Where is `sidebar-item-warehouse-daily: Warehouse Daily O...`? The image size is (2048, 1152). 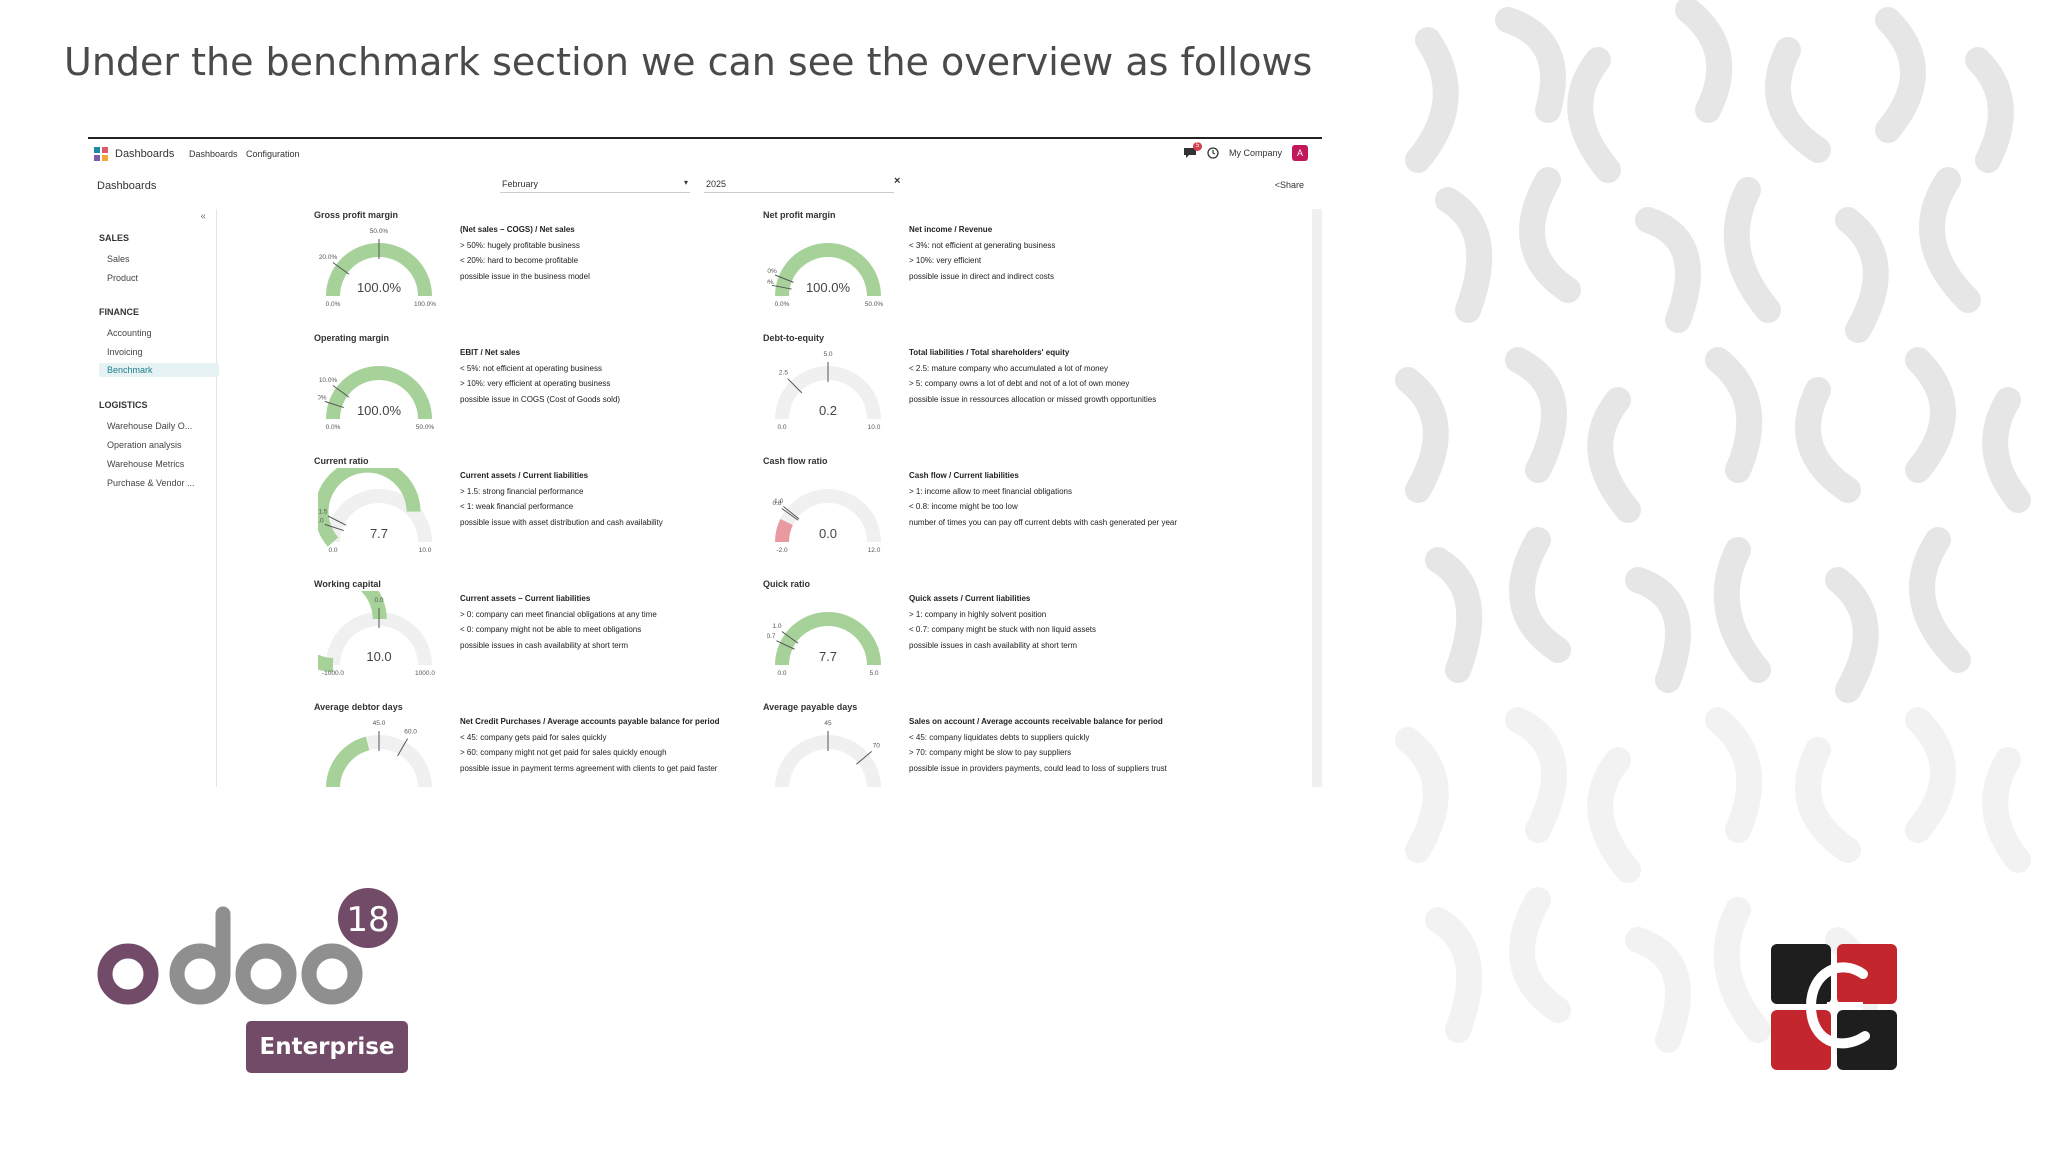 sidebar-item-warehouse-daily: Warehouse Daily O... is located at coordinates (149, 426).